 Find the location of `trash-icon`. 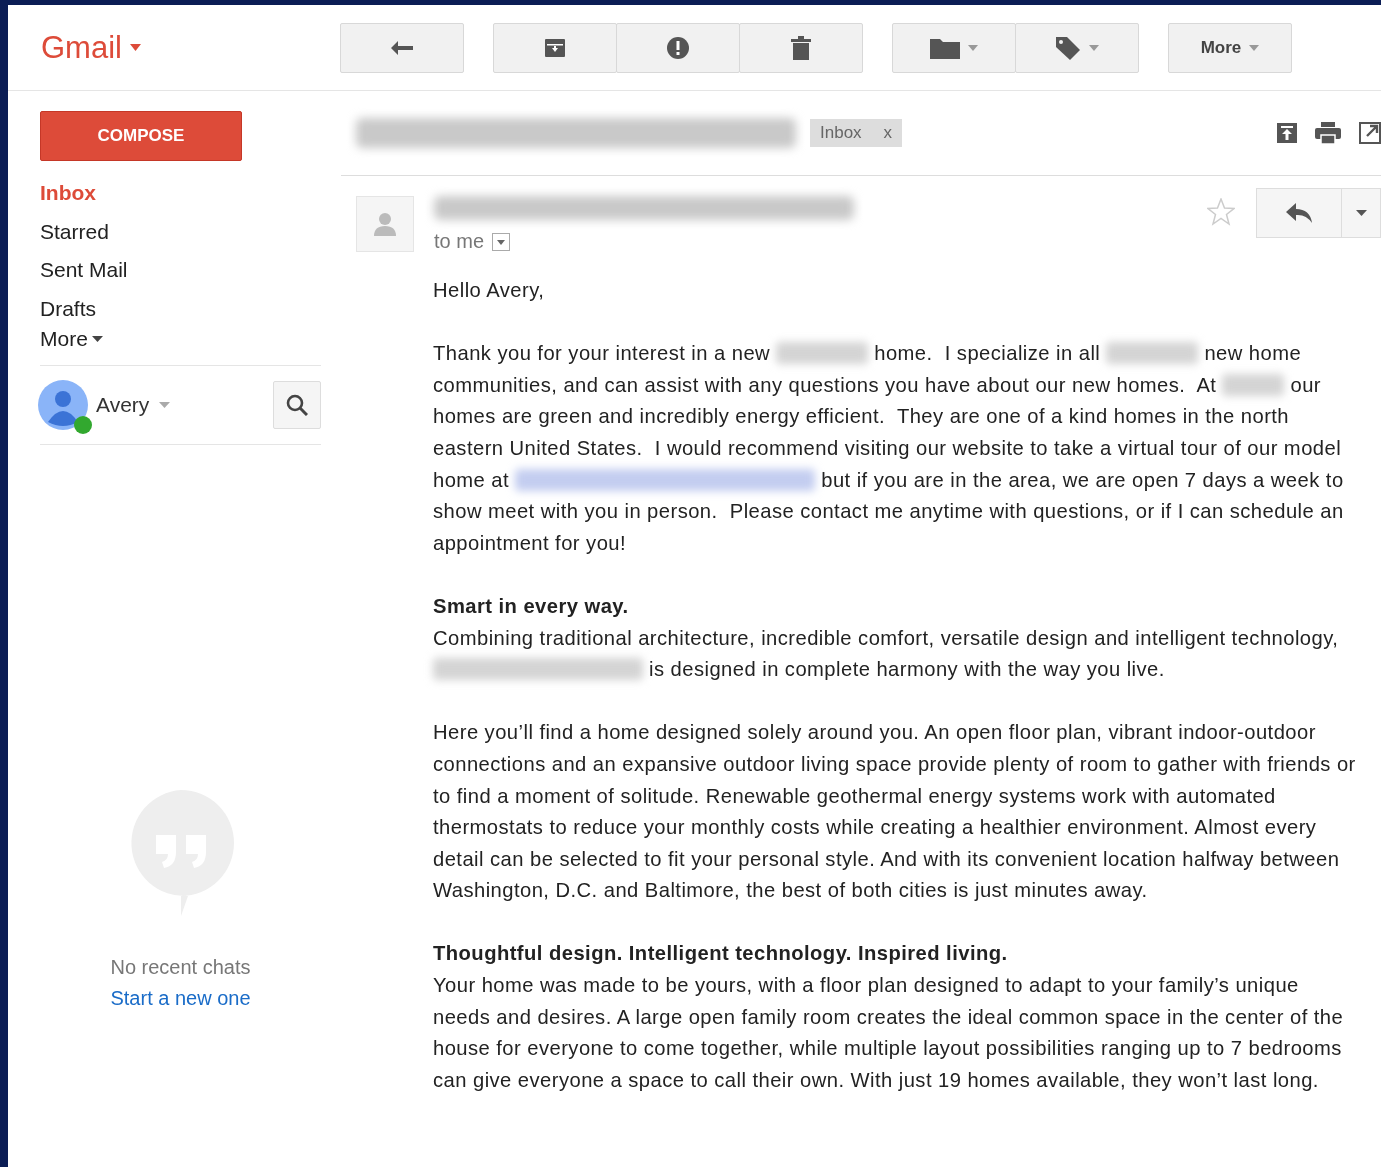

trash-icon is located at coordinates (801, 47).